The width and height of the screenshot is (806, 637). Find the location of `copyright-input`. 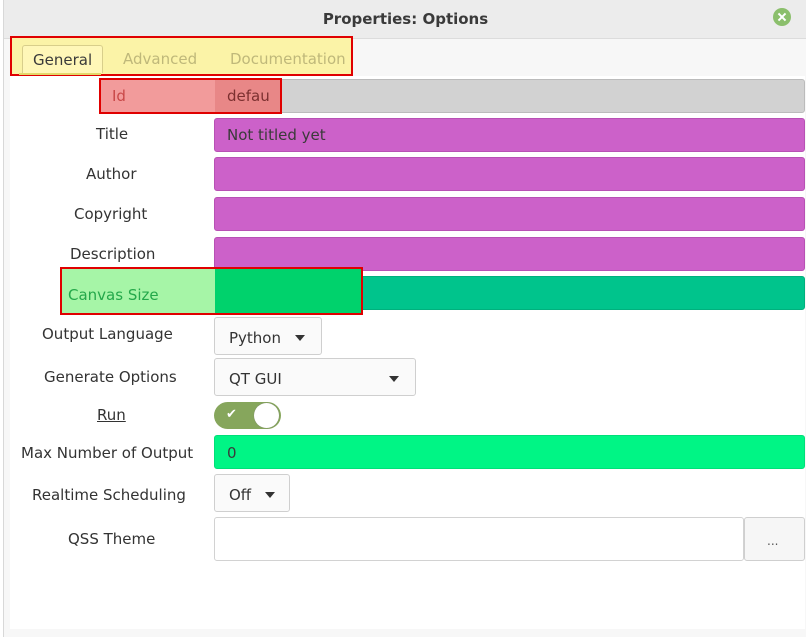

copyright-input is located at coordinates (509, 214).